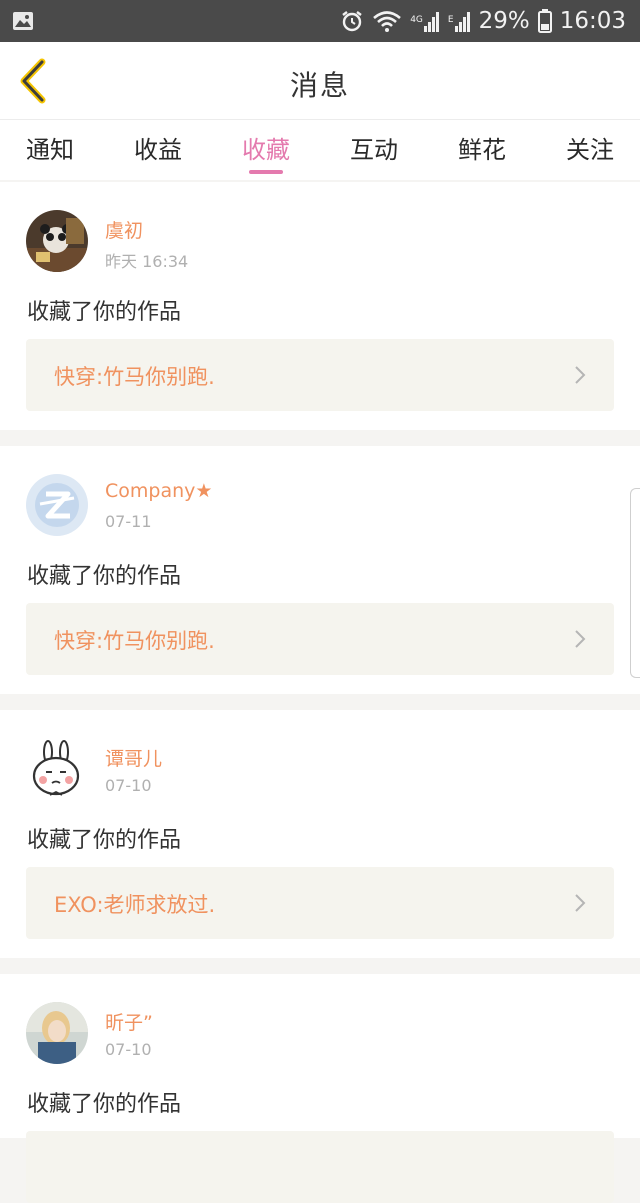 The image size is (640, 1203). I want to click on tab-bar: 通知 收益 收藏 互动 鲜花 关注, so click(320, 150).